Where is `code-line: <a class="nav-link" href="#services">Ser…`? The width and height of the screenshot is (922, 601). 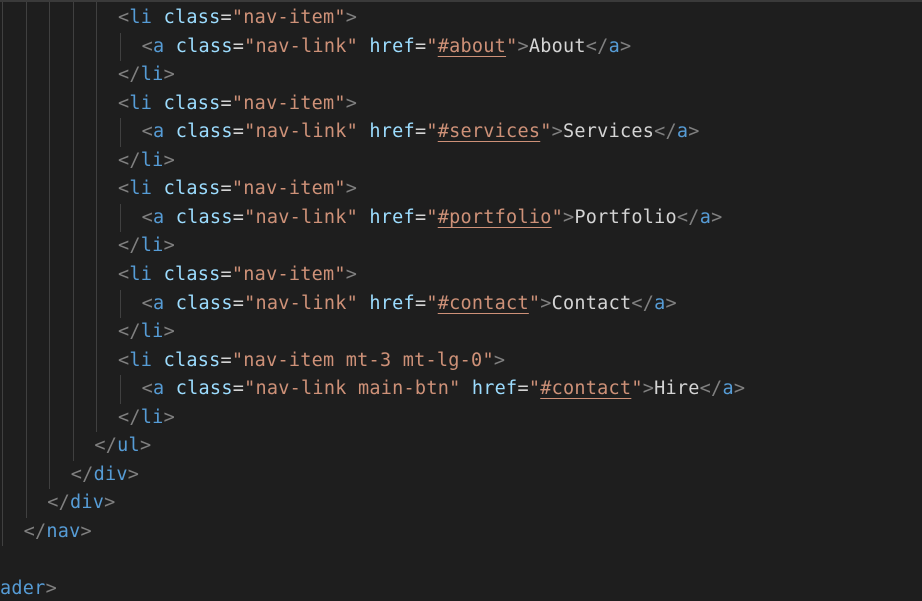
code-line: <a class="nav-link" href="#services">Ser… is located at coordinates (421, 132).